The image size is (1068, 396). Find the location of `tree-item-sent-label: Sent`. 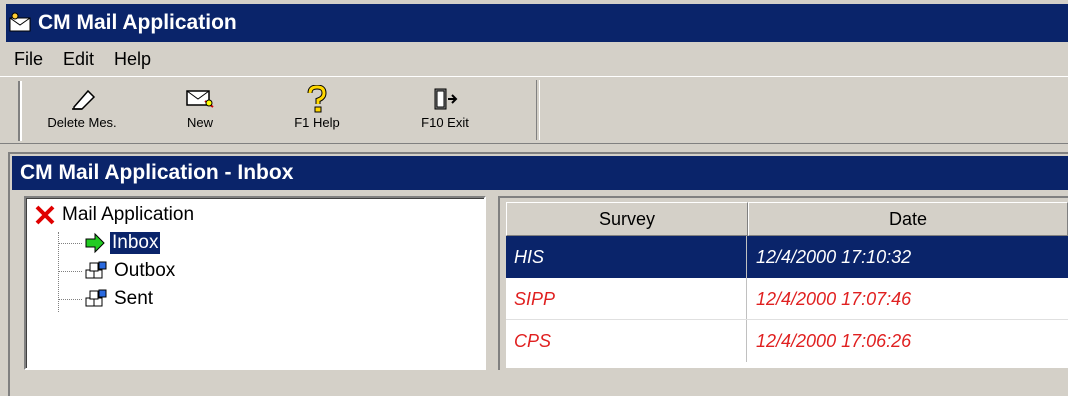

tree-item-sent-label: Sent is located at coordinates (134, 298).